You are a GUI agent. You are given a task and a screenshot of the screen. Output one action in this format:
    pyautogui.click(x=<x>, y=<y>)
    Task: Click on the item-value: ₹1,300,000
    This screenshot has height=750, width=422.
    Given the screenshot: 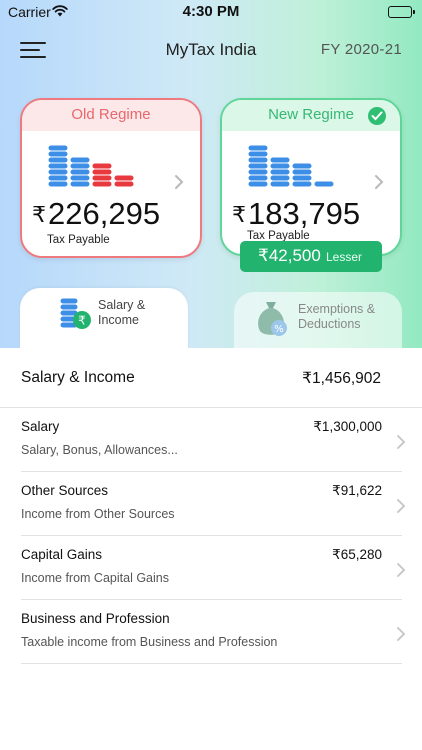 What is the action you would take?
    pyautogui.click(x=347, y=426)
    